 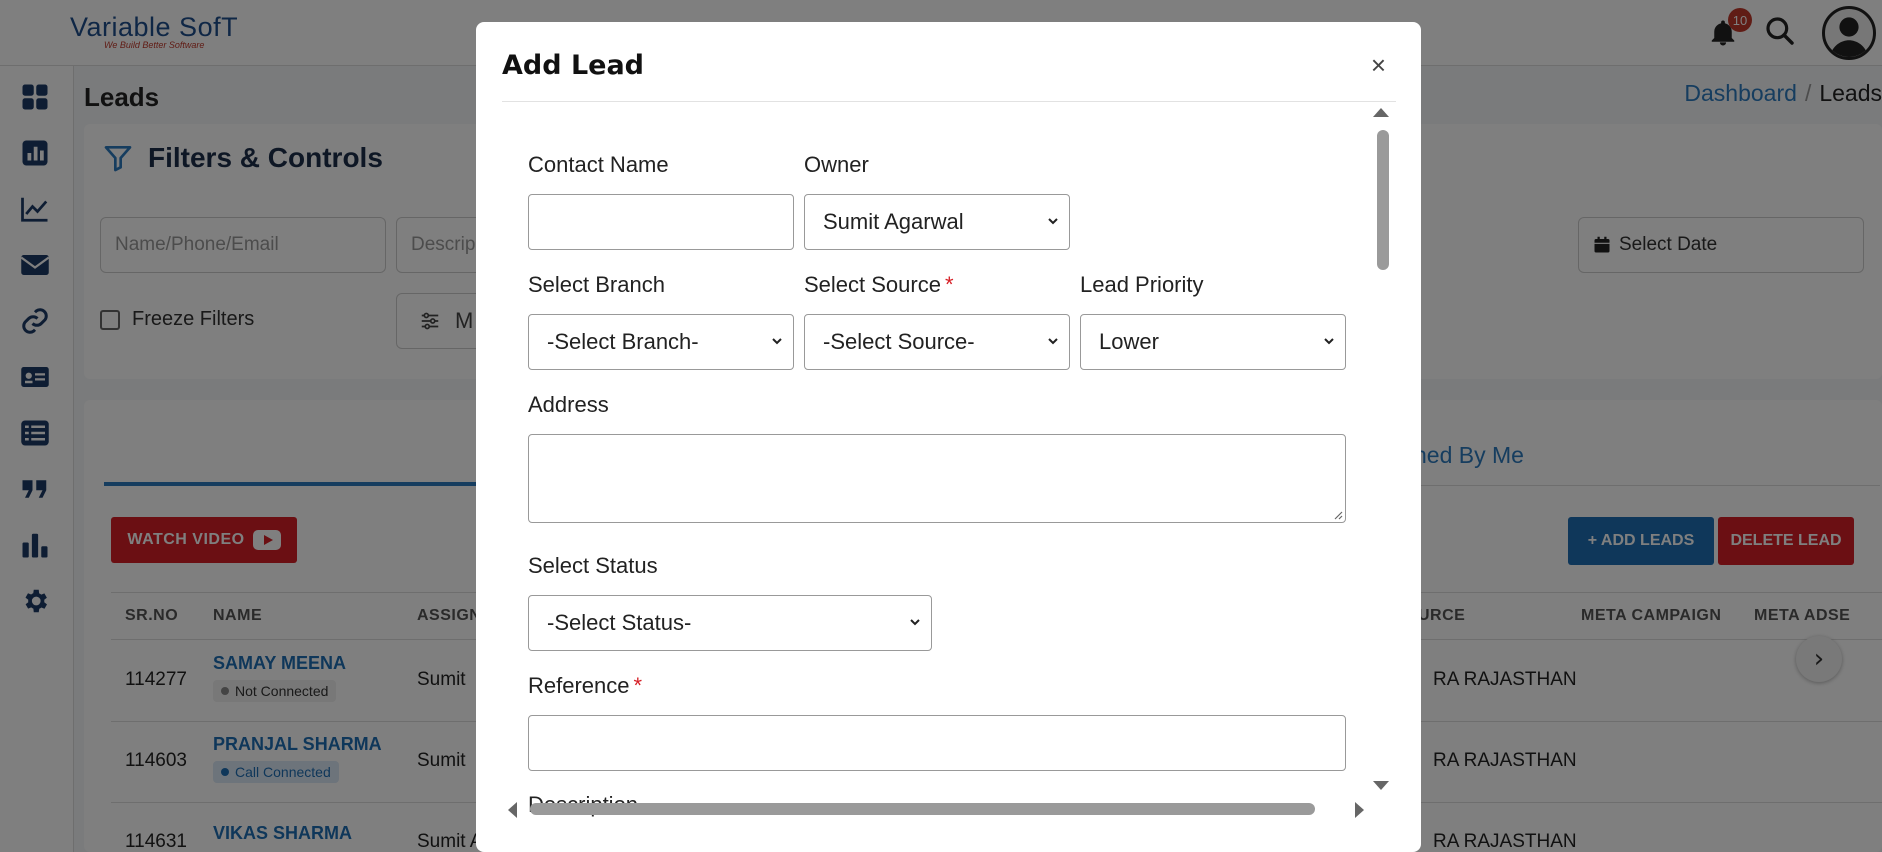 What do you see at coordinates (1129, 341) in the screenshot?
I see `priority-selected-value: Lower` at bounding box center [1129, 341].